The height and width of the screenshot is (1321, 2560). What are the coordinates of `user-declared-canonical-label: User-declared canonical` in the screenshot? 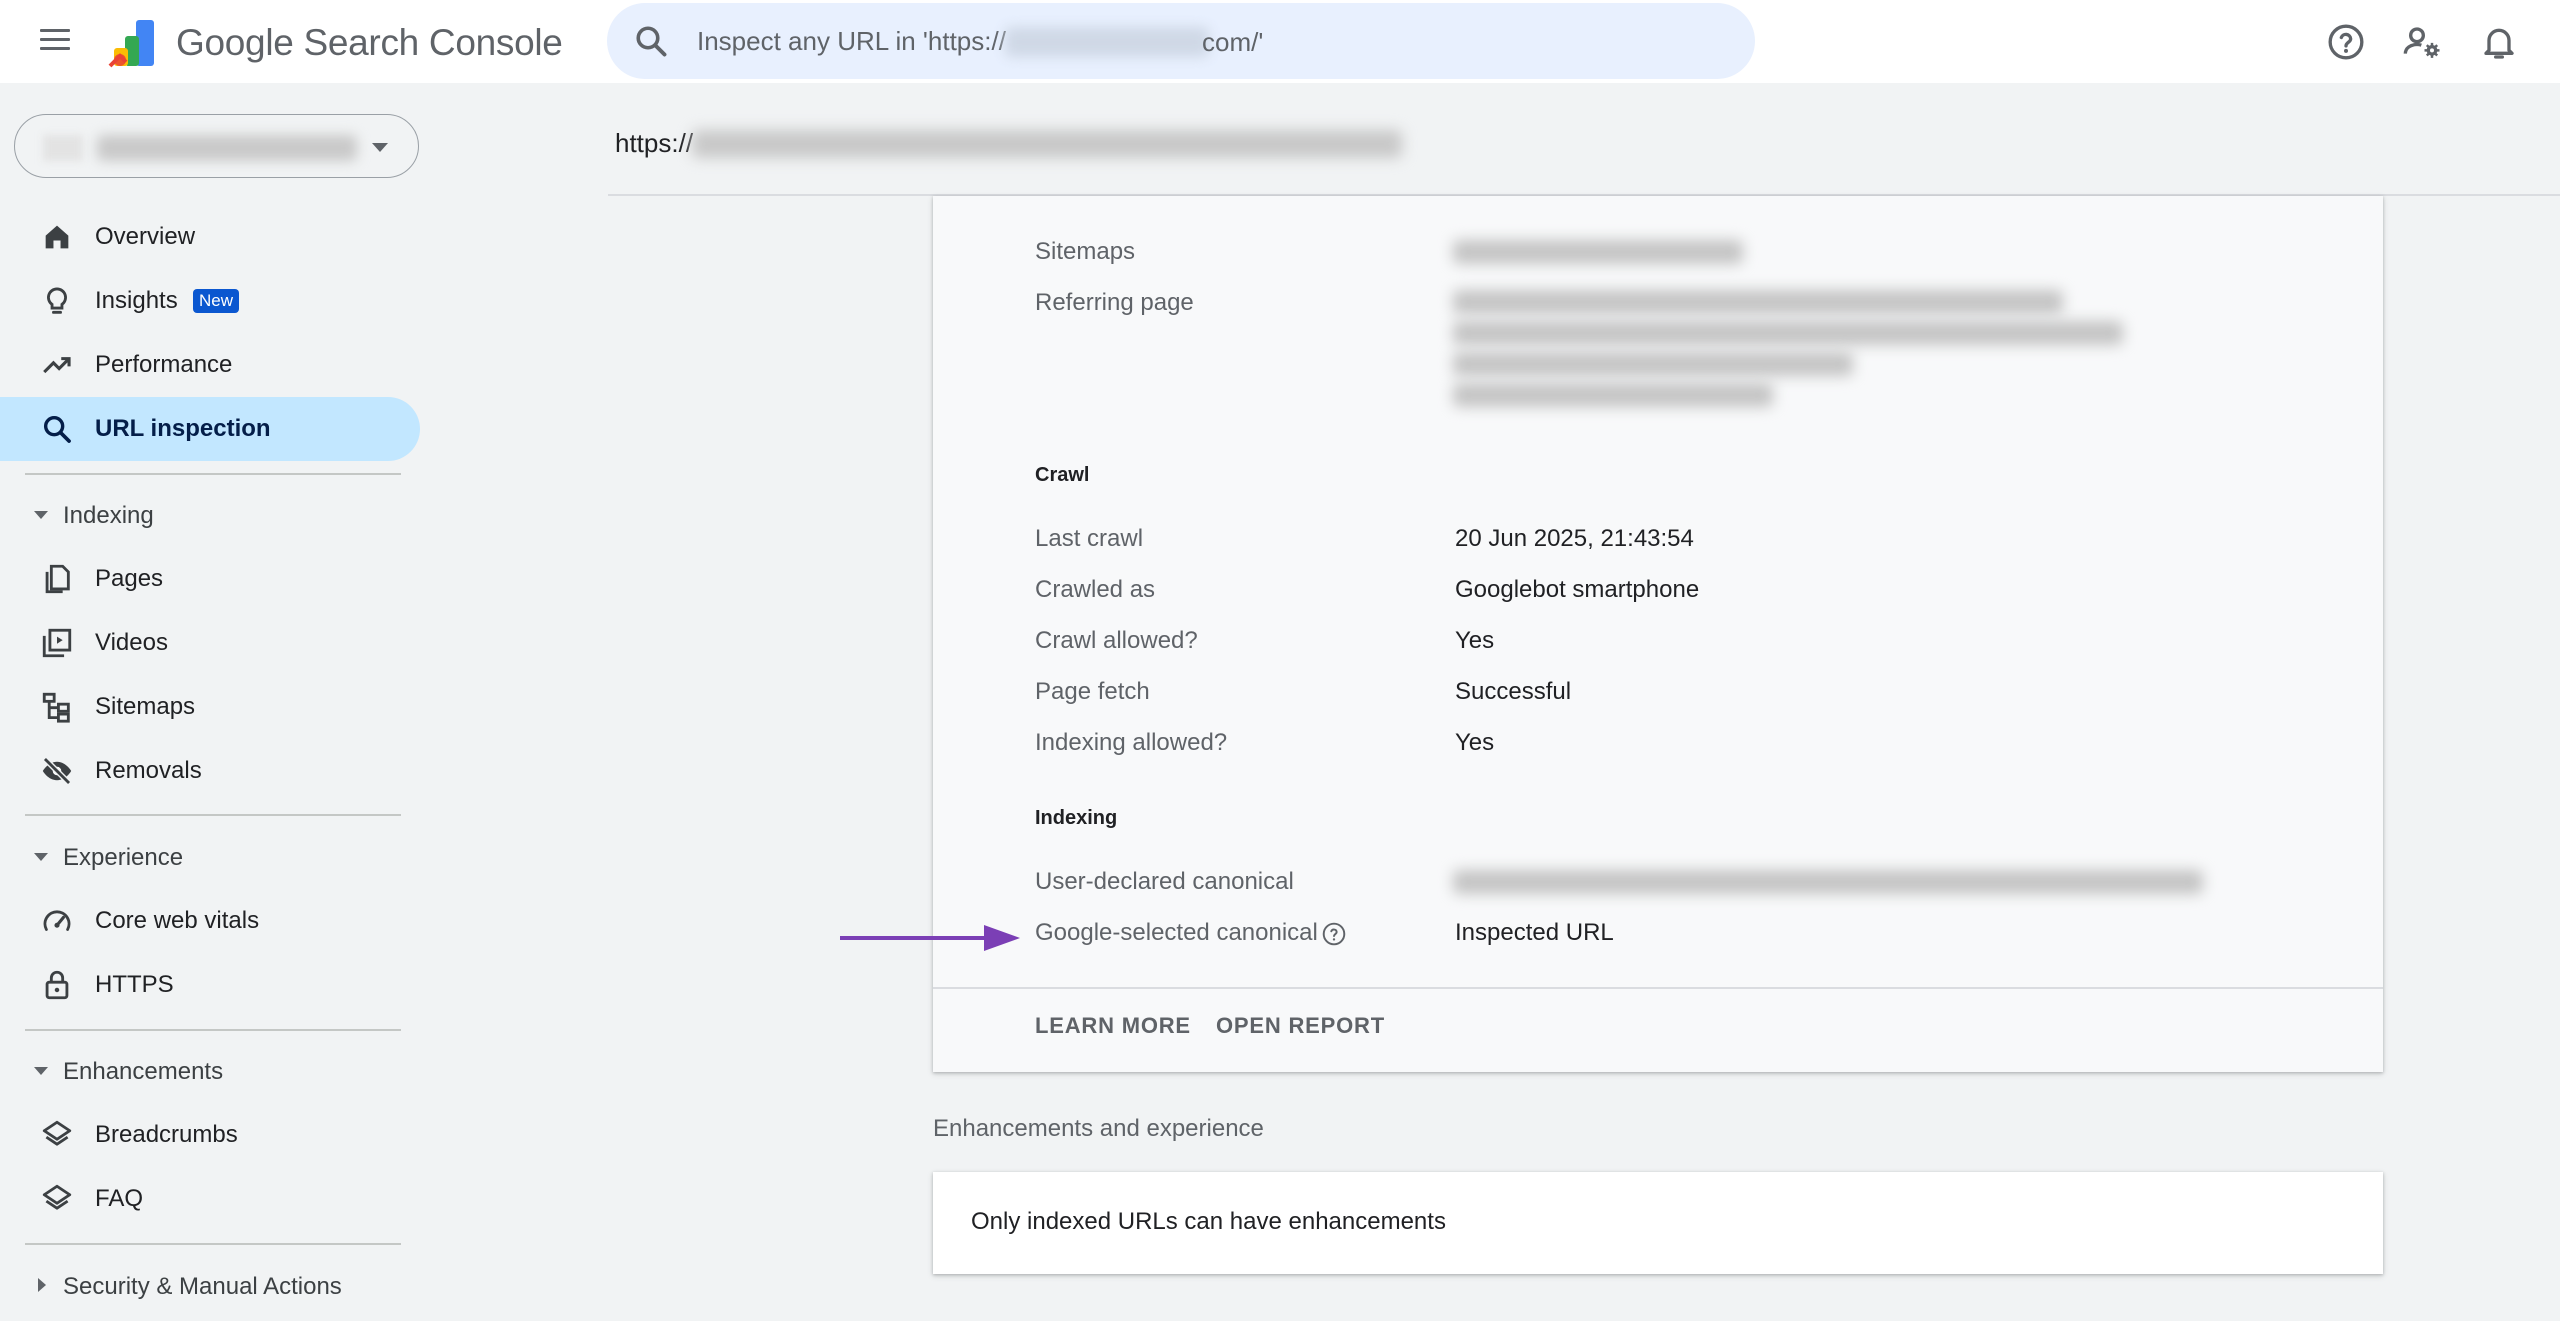 It's located at (1164, 881).